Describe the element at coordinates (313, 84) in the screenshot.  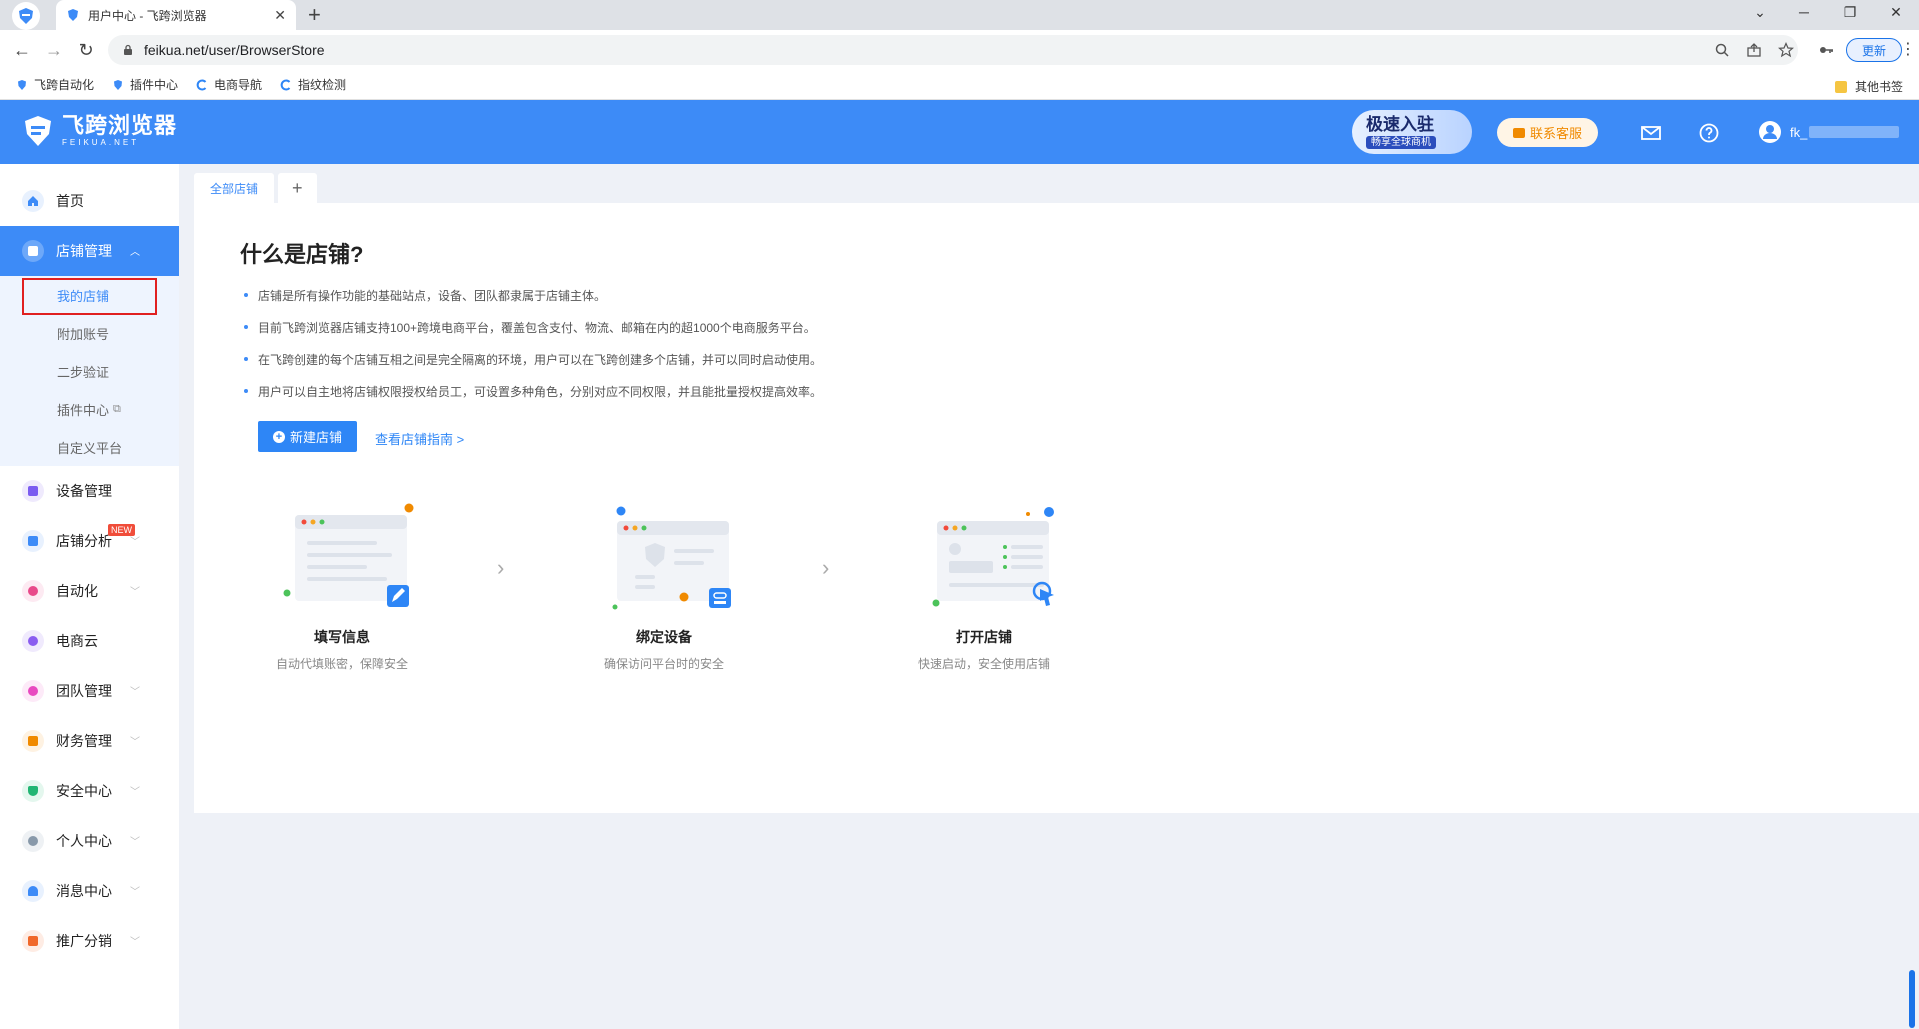
I see `bookmark-item: 指纹检测` at that location.